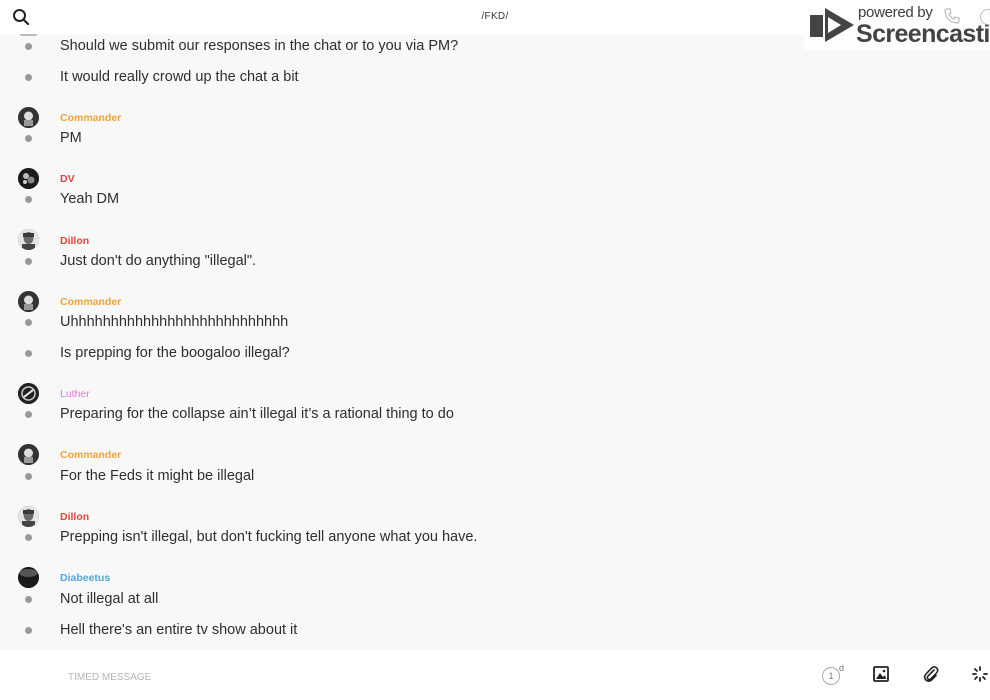 The width and height of the screenshot is (990, 700). Describe the element at coordinates (179, 630) in the screenshot. I see `message-text: Hell there's an entire tv show about it` at that location.